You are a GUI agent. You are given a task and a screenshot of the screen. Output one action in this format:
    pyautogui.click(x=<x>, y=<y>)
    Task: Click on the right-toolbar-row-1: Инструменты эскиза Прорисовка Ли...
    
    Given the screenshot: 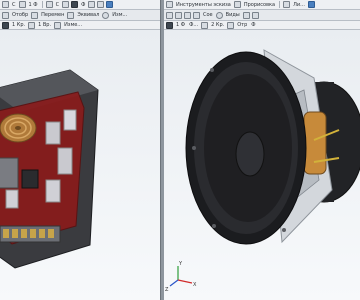 What is the action you would take?
    pyautogui.click(x=262, y=5)
    